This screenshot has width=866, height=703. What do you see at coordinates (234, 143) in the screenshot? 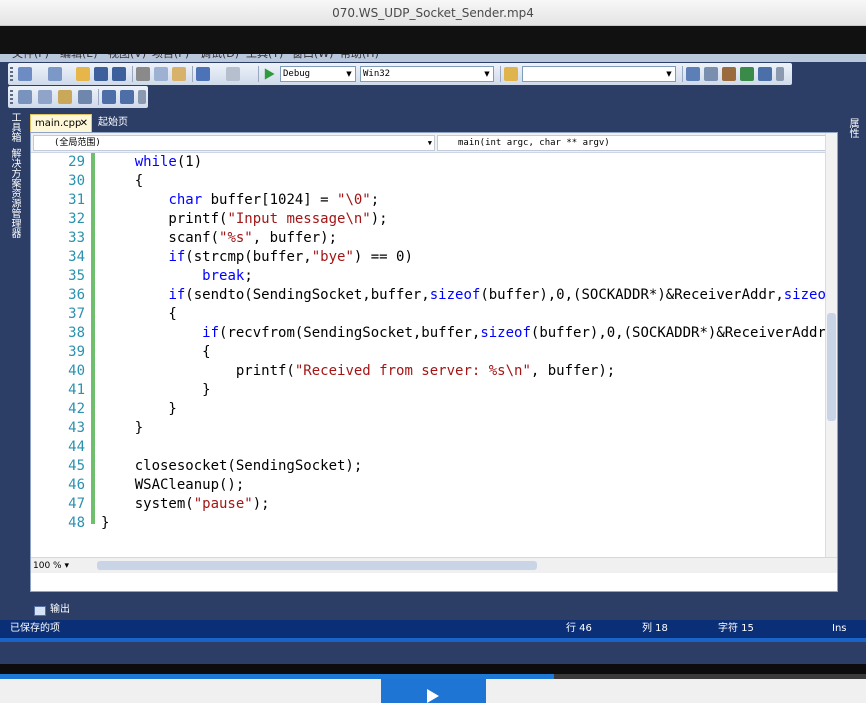
I see `scope-select: (全局范围) ▼` at bounding box center [234, 143].